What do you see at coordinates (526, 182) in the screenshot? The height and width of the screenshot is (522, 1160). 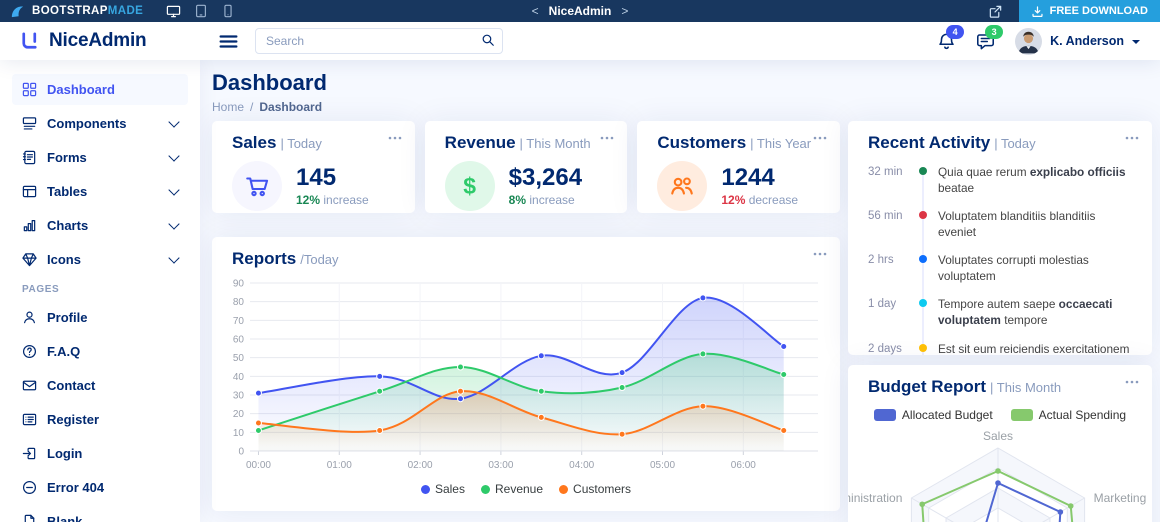 I see `card-body: $ $3,264 8% increase` at bounding box center [526, 182].